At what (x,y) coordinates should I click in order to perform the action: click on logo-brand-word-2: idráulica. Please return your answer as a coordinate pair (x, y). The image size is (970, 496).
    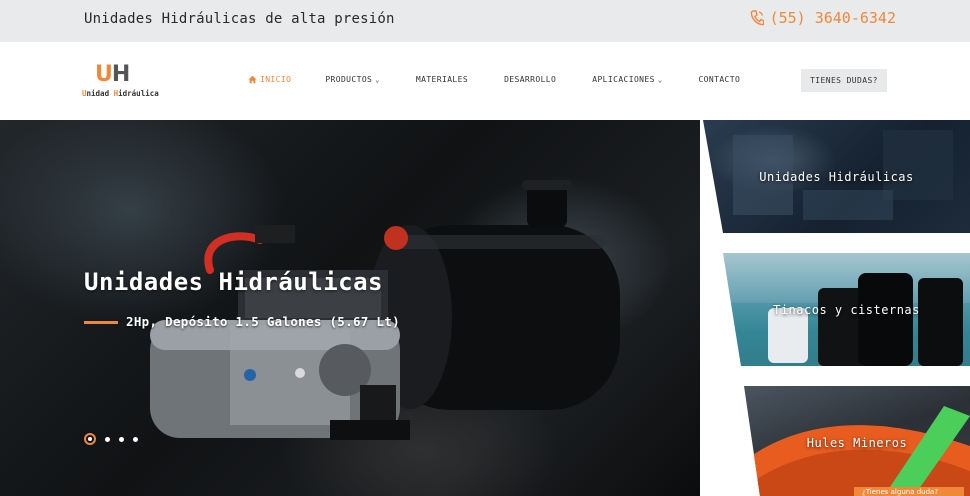
    Looking at the image, I should click on (138, 93).